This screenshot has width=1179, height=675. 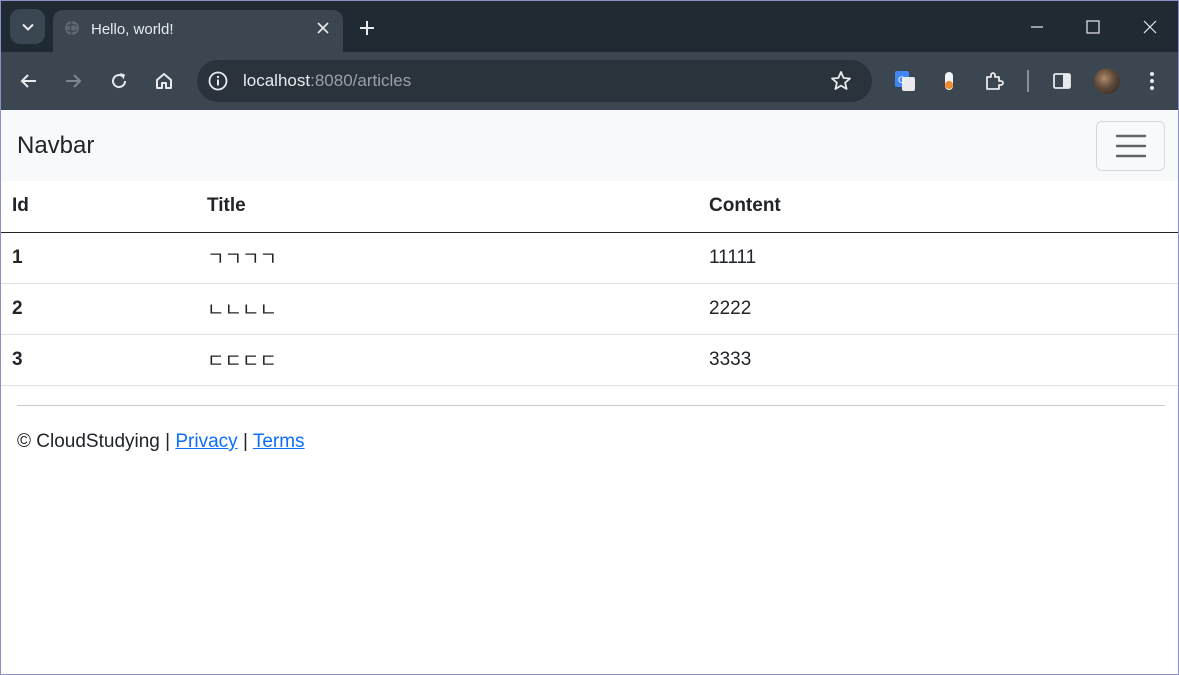 I want to click on kebab-menu-icon, so click(x=1152, y=81).